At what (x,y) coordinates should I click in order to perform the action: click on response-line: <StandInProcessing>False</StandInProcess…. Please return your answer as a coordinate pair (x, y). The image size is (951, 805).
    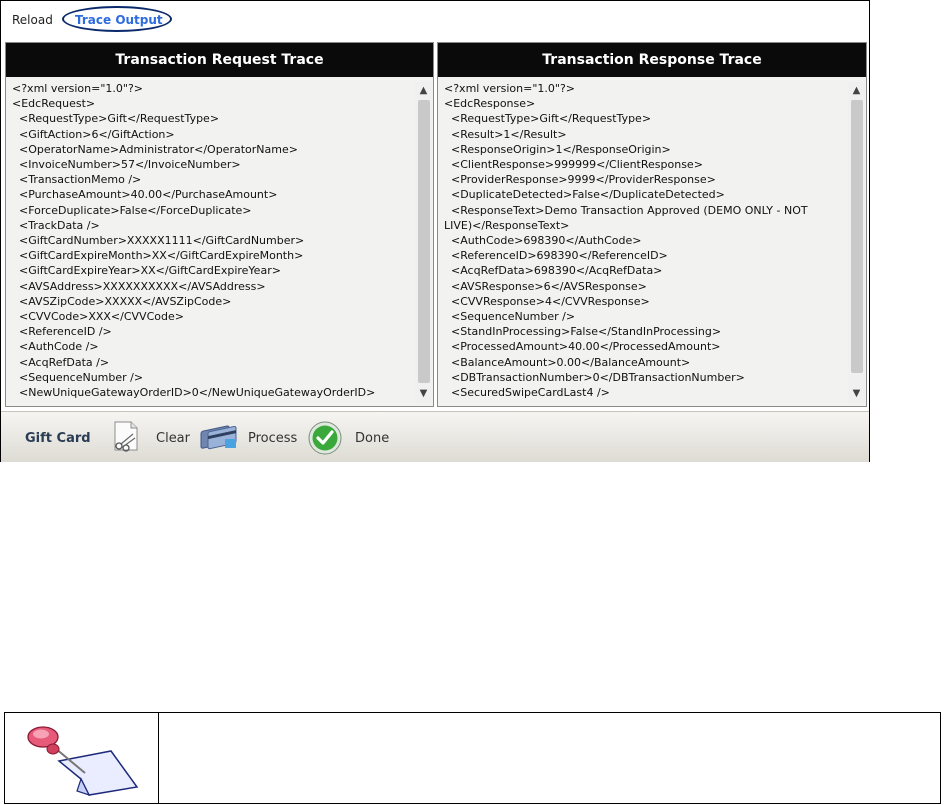
    Looking at the image, I should click on (583, 332).